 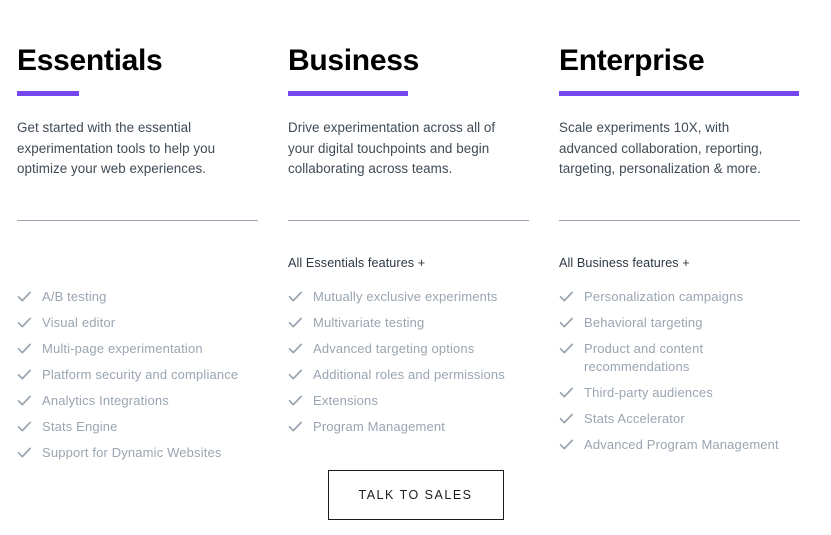 I want to click on plan-title-enterprise: Enterprise, so click(x=632, y=60).